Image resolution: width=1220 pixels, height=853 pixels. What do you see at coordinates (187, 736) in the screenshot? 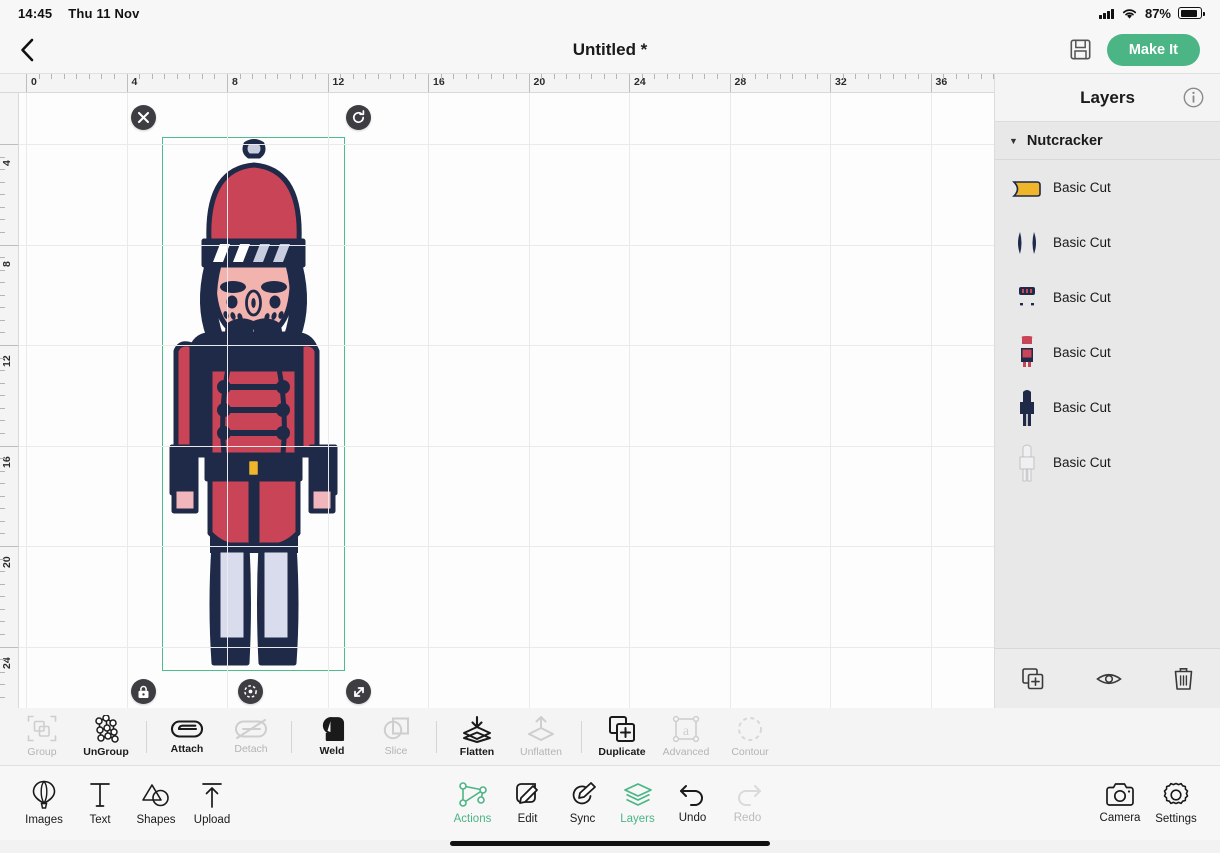
I see `attach-button: Attach` at bounding box center [187, 736].